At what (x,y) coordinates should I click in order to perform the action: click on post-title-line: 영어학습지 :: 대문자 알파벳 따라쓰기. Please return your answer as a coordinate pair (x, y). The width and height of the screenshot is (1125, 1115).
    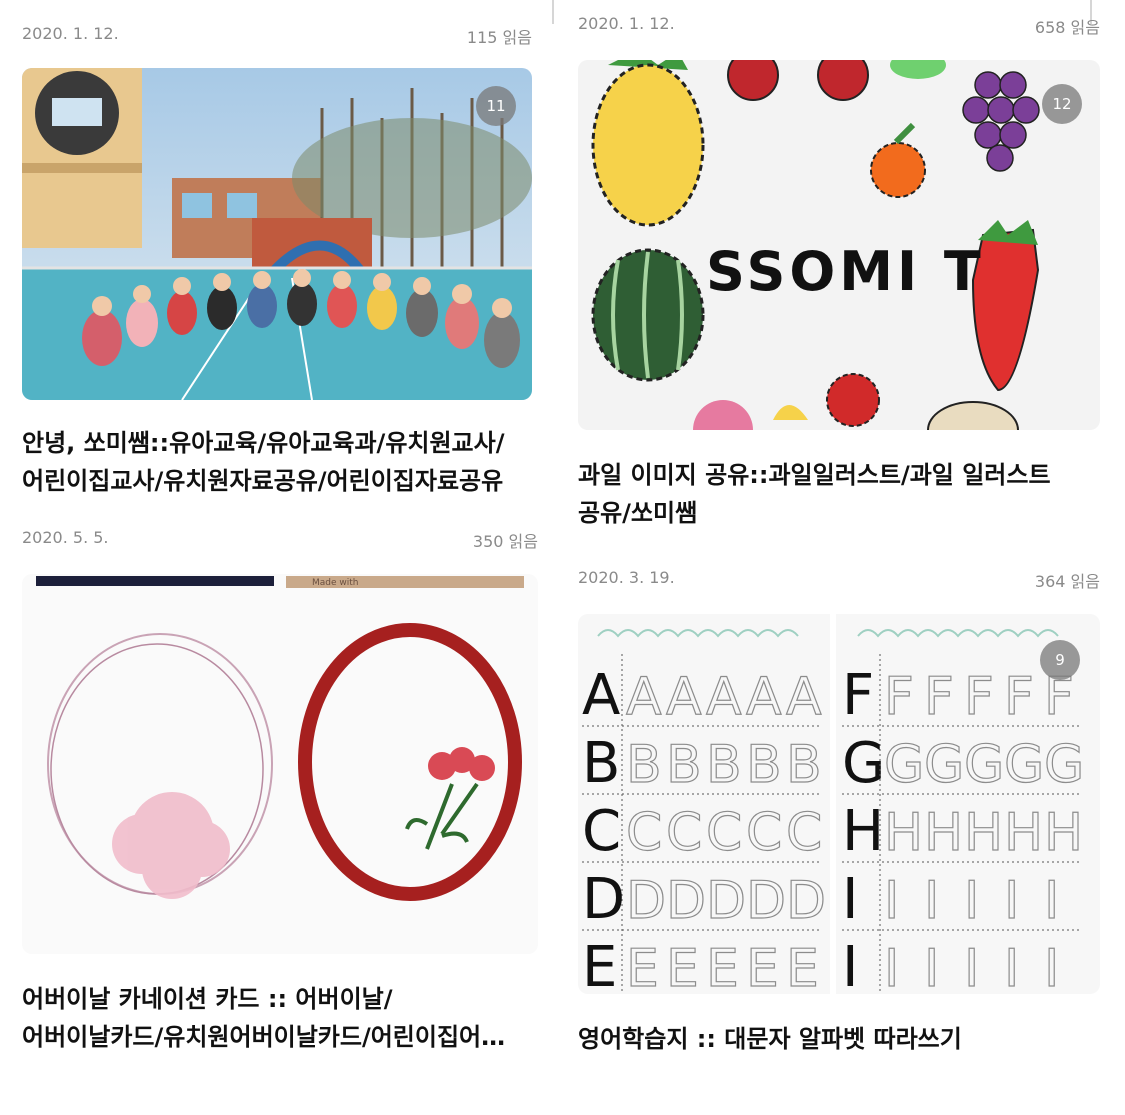
    Looking at the image, I should click on (770, 1039).